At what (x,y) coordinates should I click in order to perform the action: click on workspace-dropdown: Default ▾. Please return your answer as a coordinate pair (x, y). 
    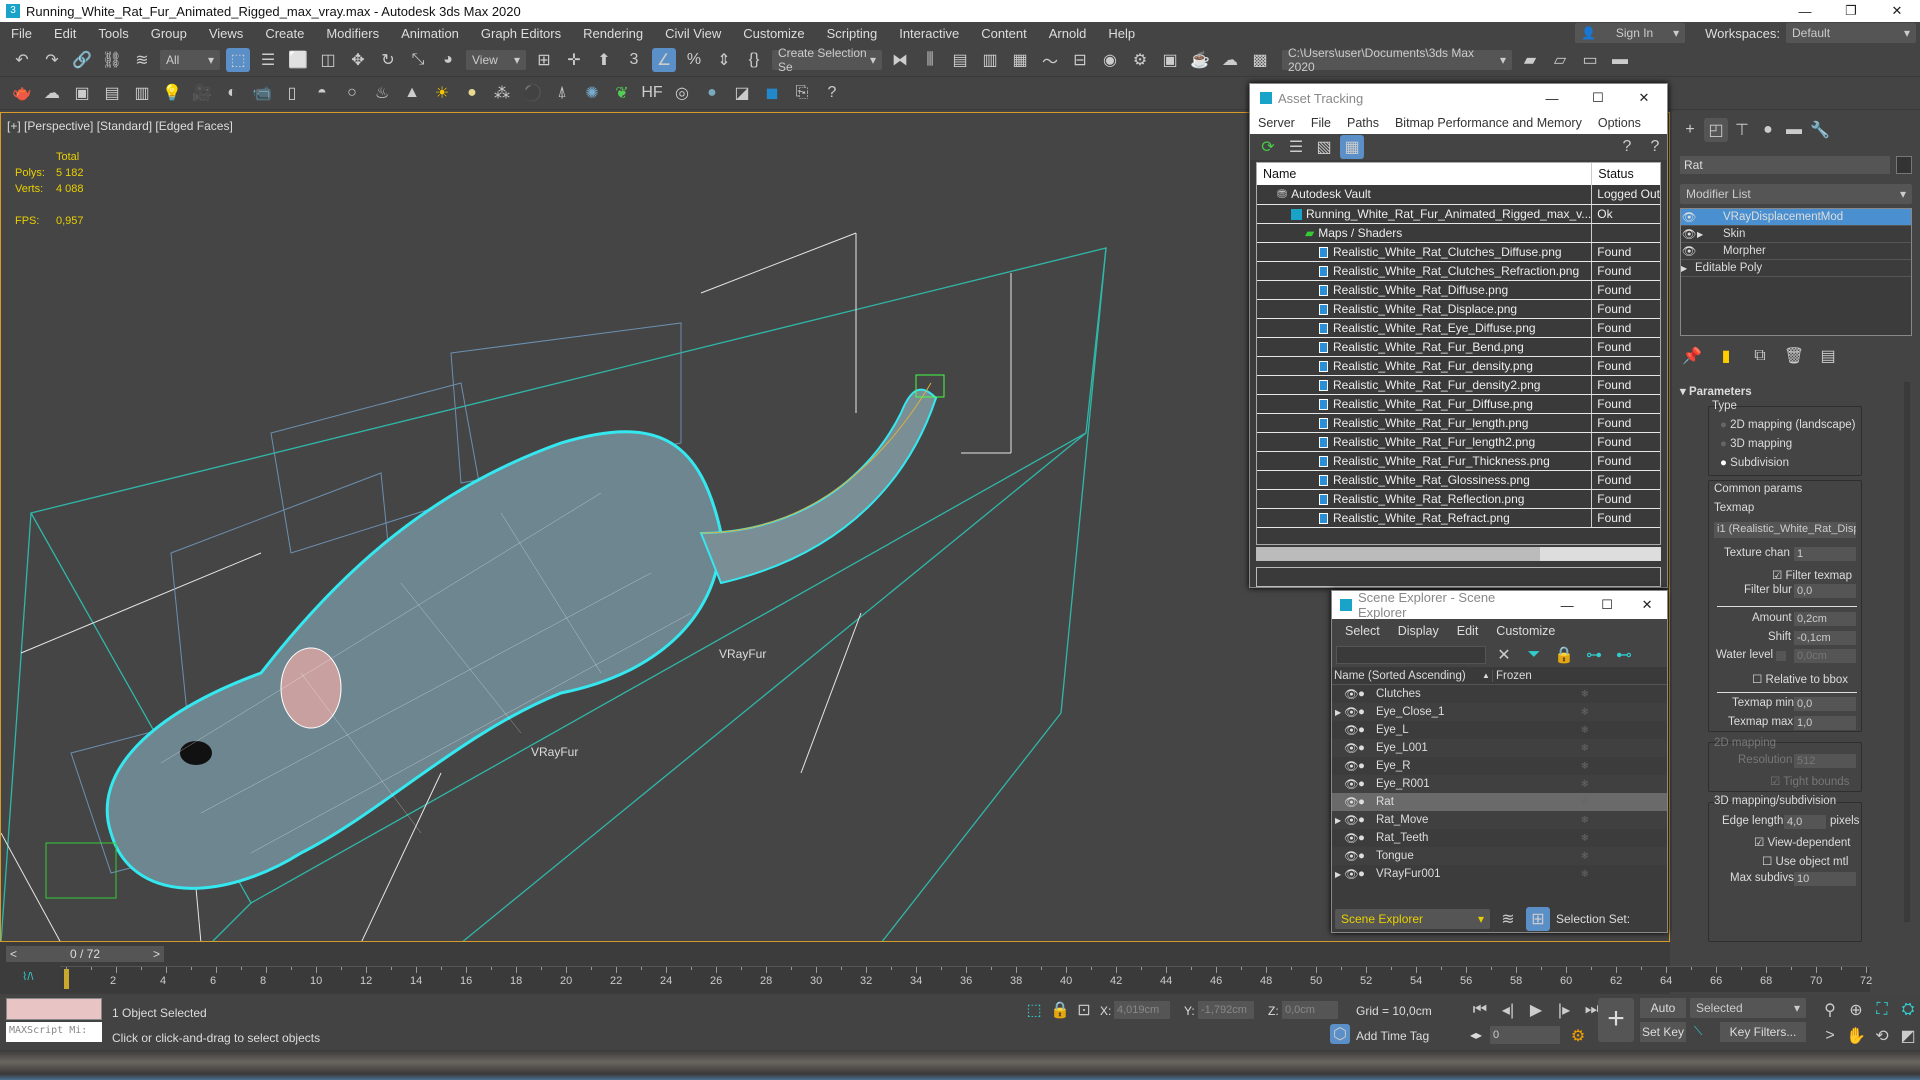
    Looking at the image, I should click on (1851, 33).